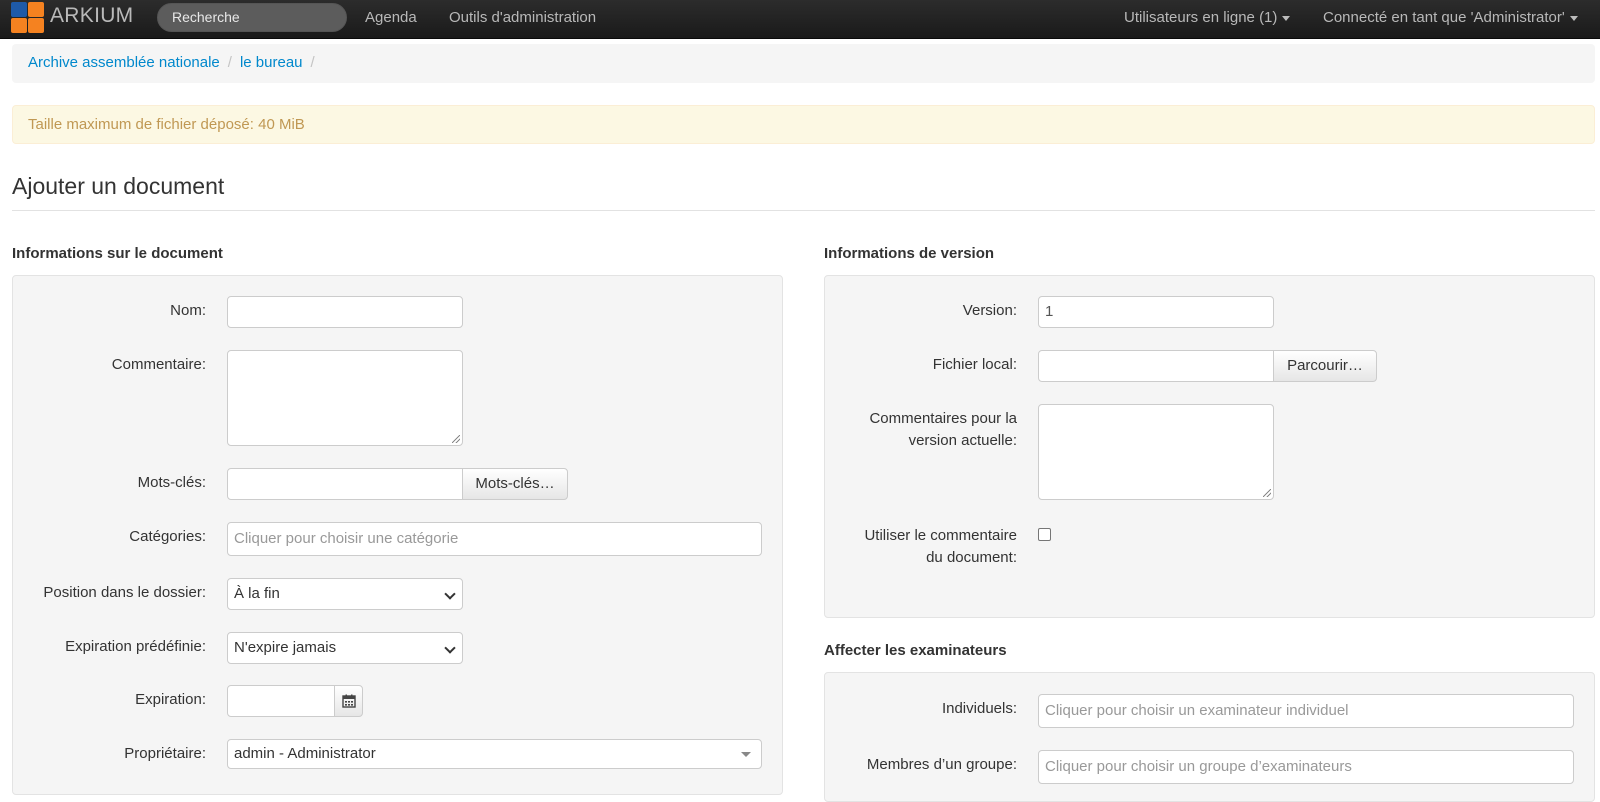 The image size is (1600, 802). Describe the element at coordinates (167, 536) in the screenshot. I see `categories-label: Catégories:` at that location.